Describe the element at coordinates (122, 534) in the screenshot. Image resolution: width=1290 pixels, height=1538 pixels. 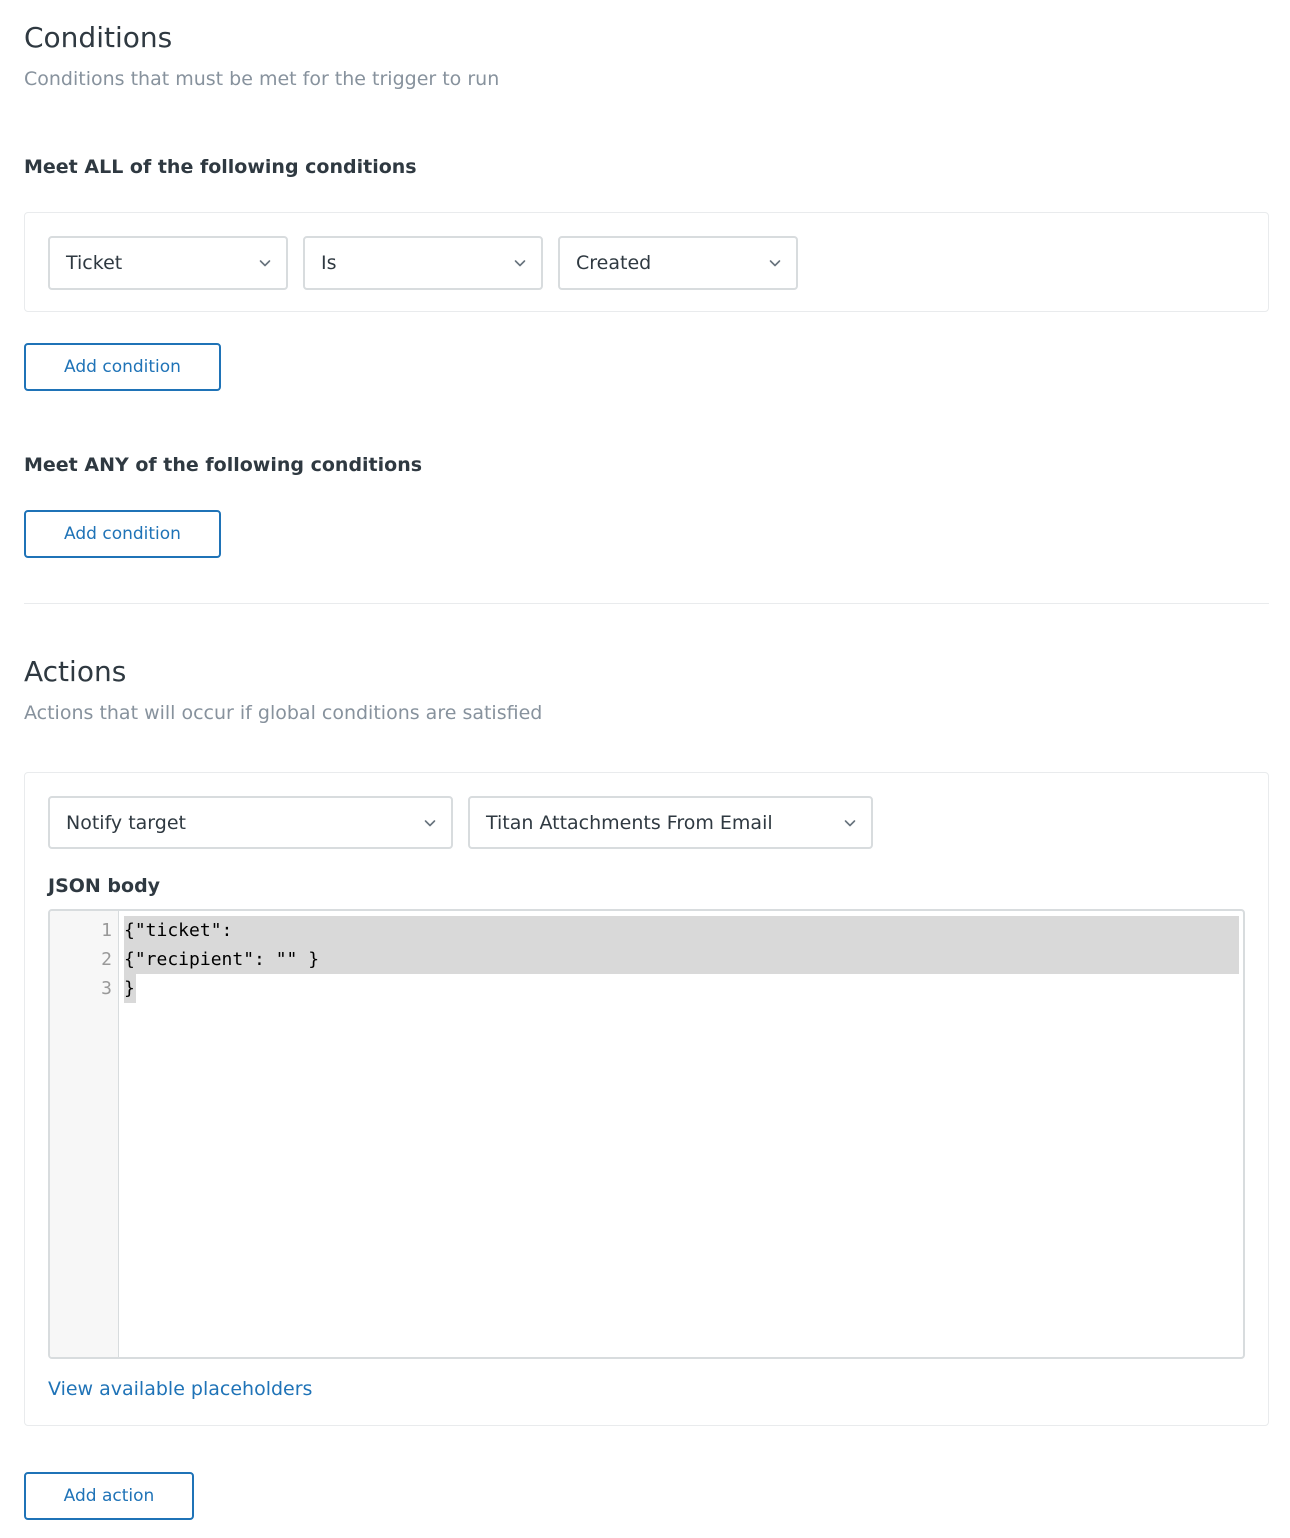
I see `add-any-condition-button: Add condition` at that location.